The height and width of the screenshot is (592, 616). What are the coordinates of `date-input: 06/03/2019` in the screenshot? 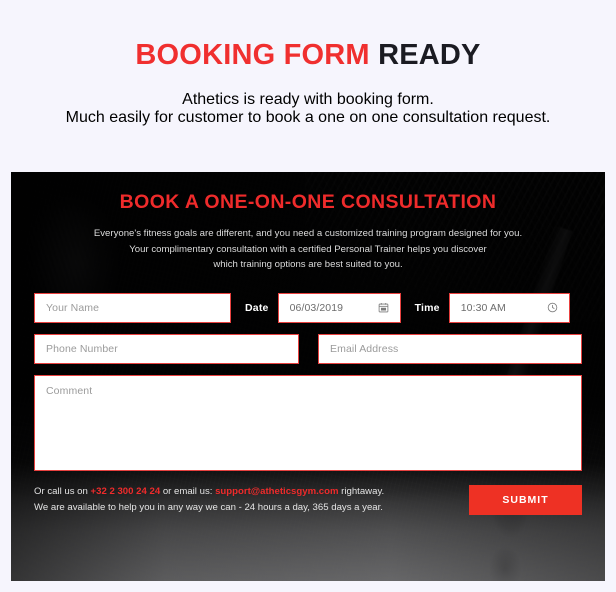 It's located at (339, 307).